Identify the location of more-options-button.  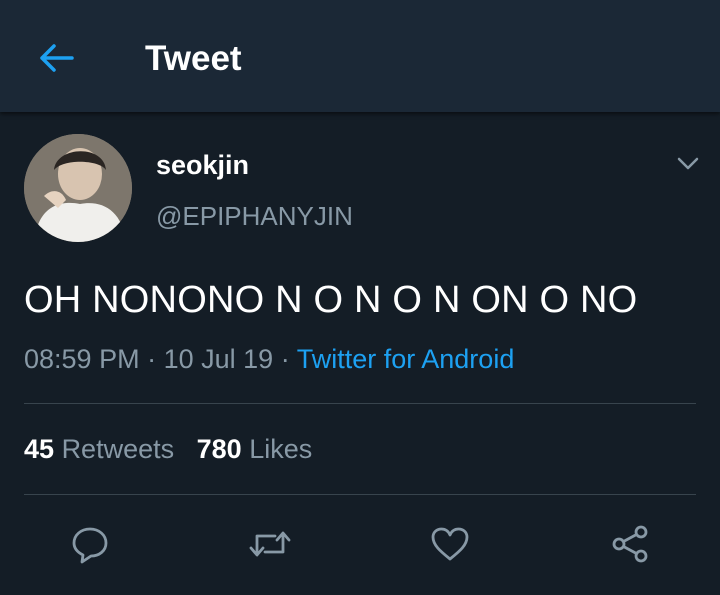
(688, 164).